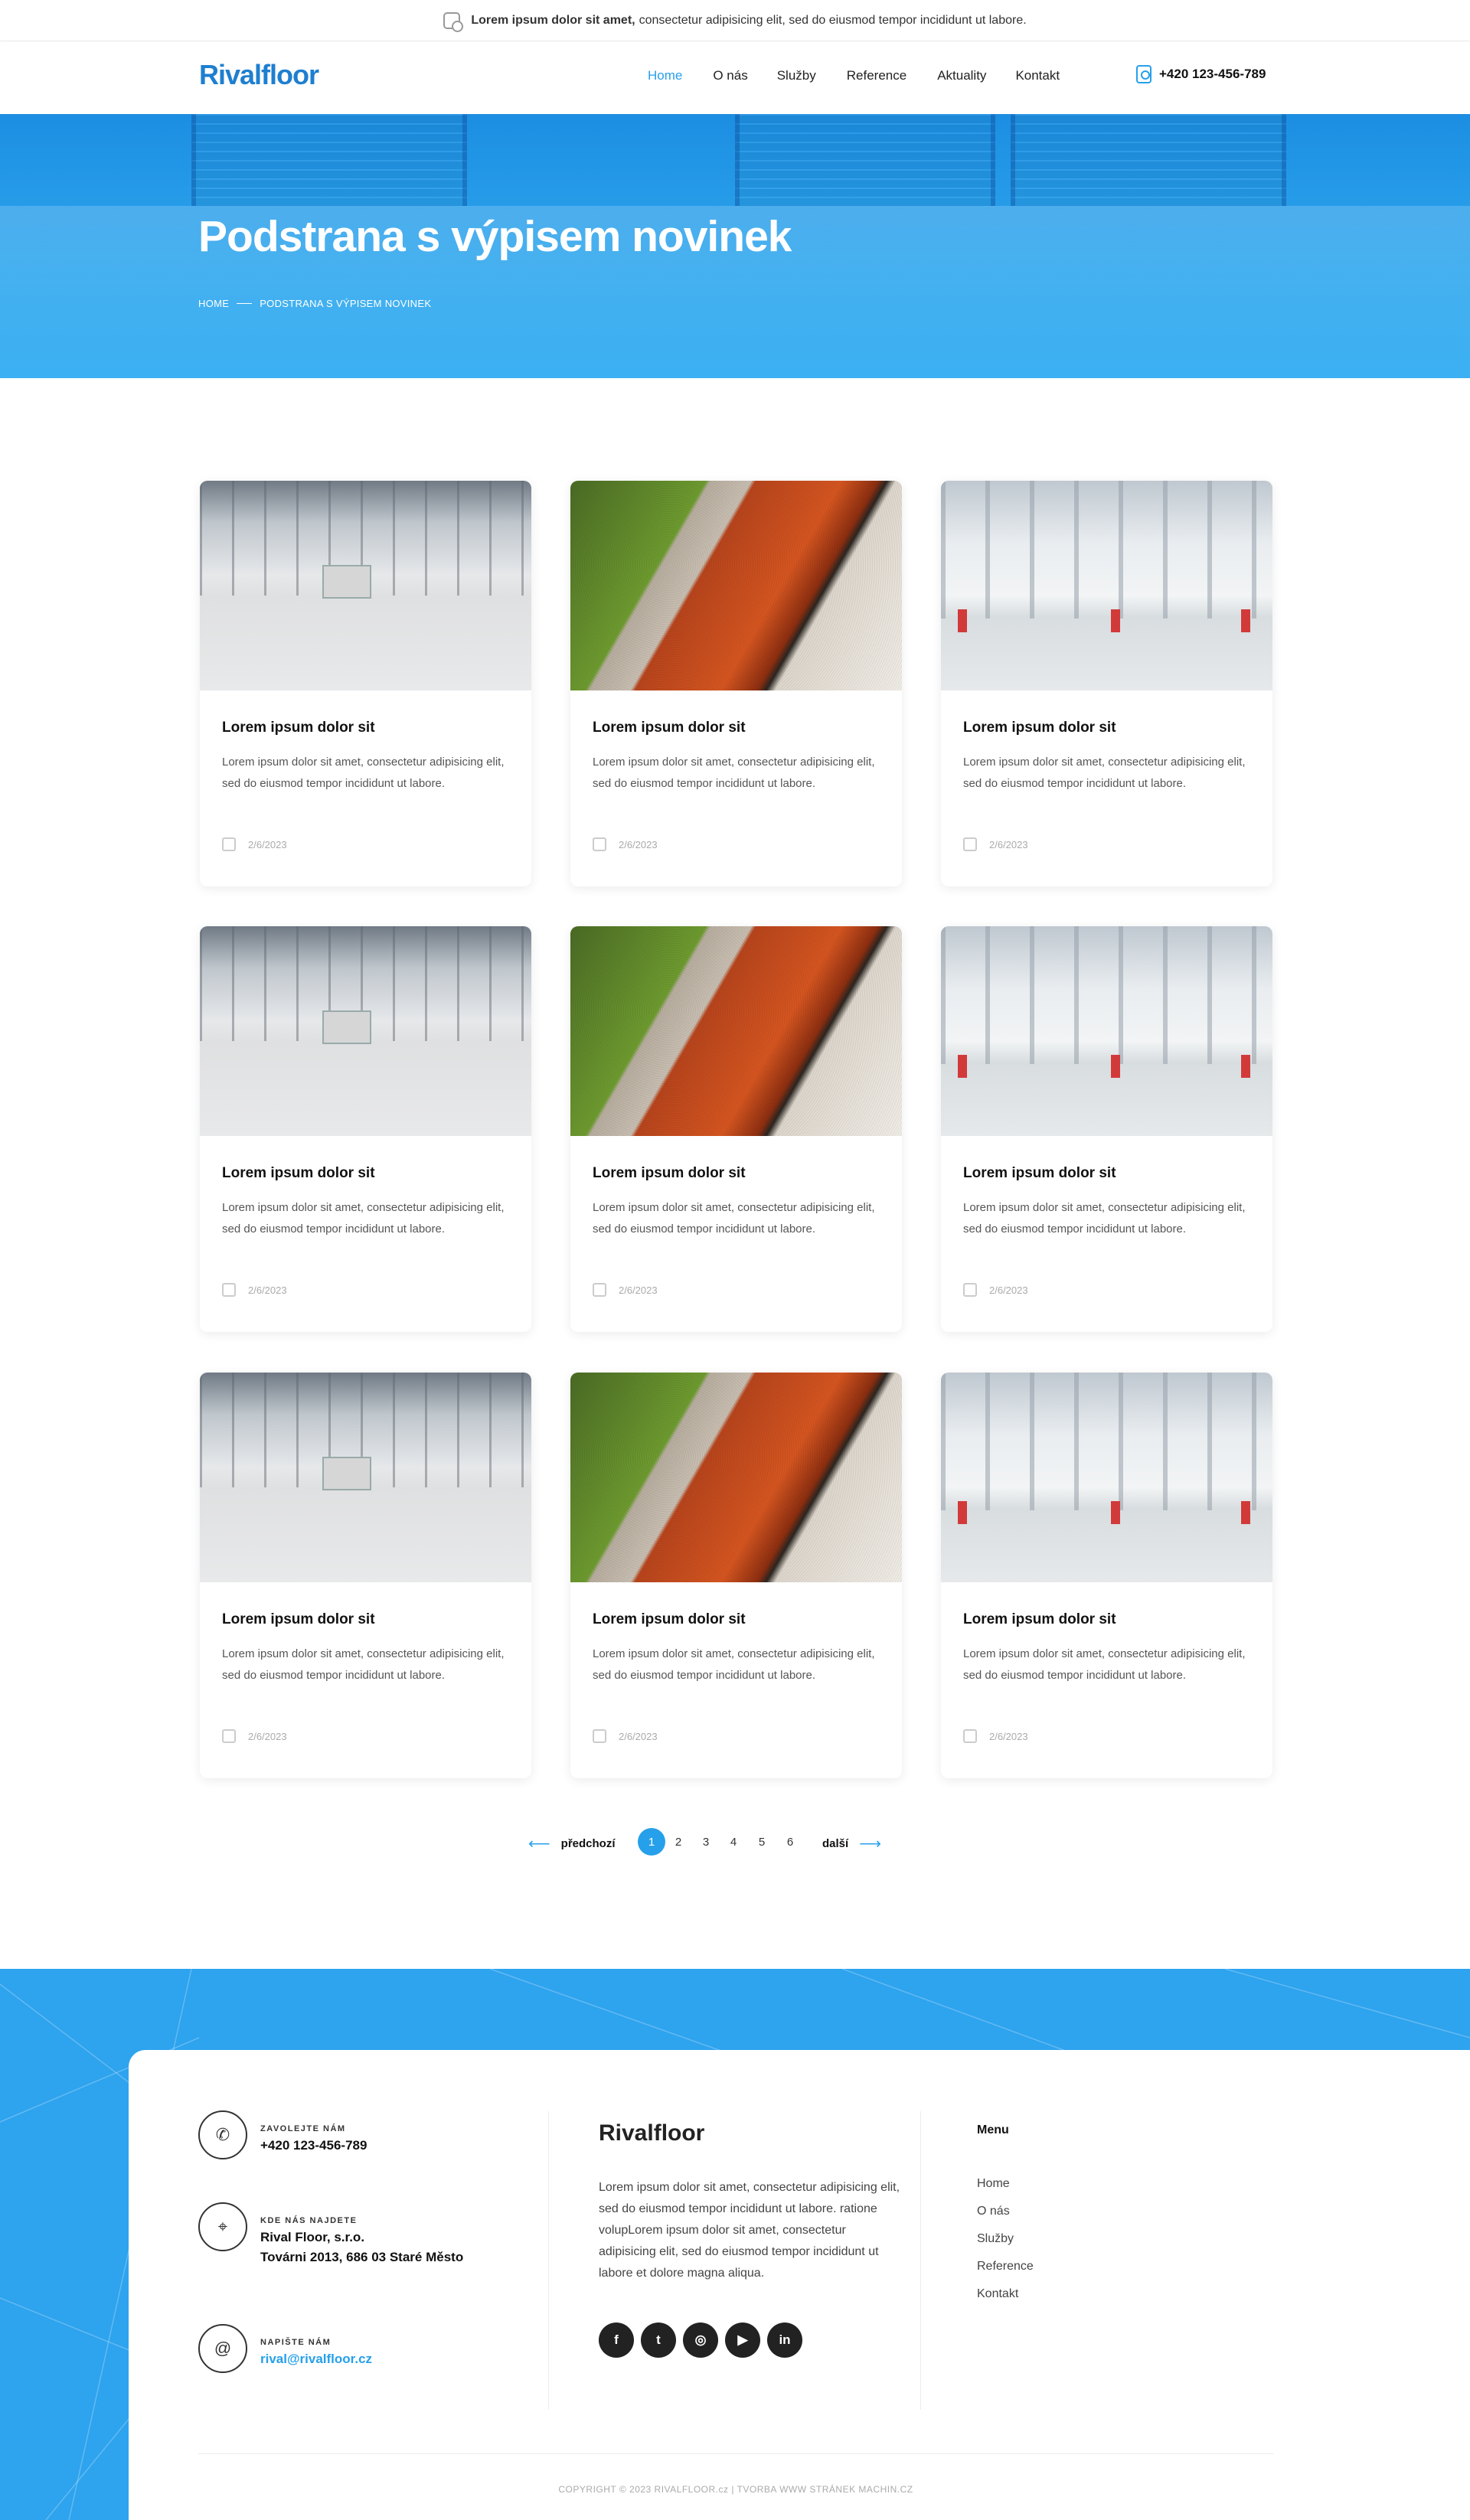 The width and height of the screenshot is (1470, 2520). Describe the element at coordinates (706, 1842) in the screenshot. I see `pagination-page: 3` at that location.